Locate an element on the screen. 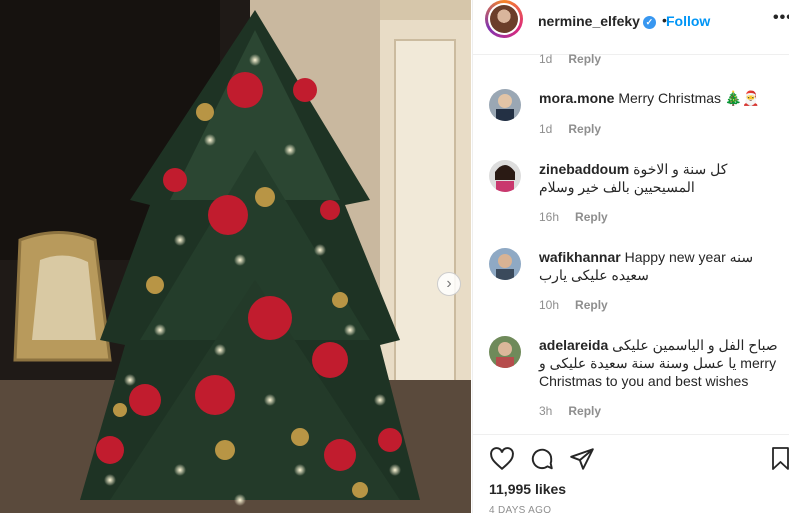 This screenshot has height=516, width=789. chevron-right-icon: › is located at coordinates (449, 283).